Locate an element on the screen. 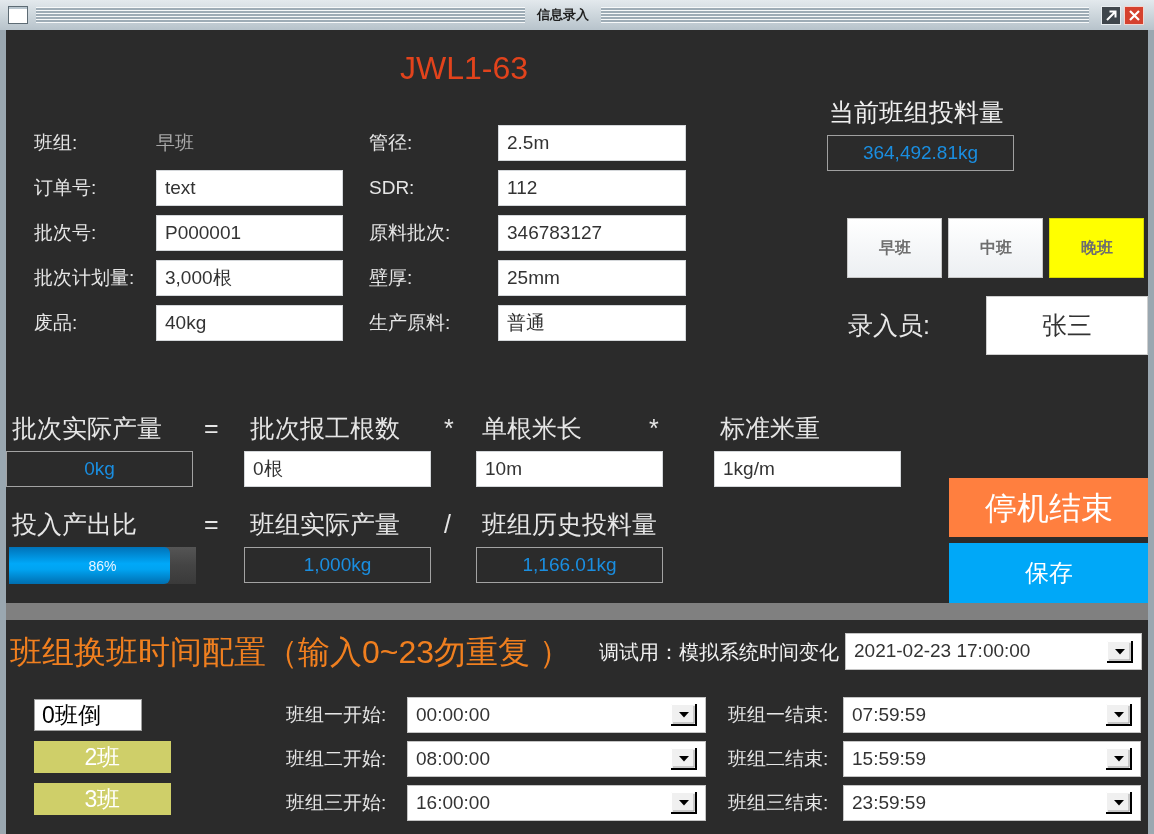 This screenshot has width=1154, height=834. feed-label: 当前班组投料量 is located at coordinates (916, 112).